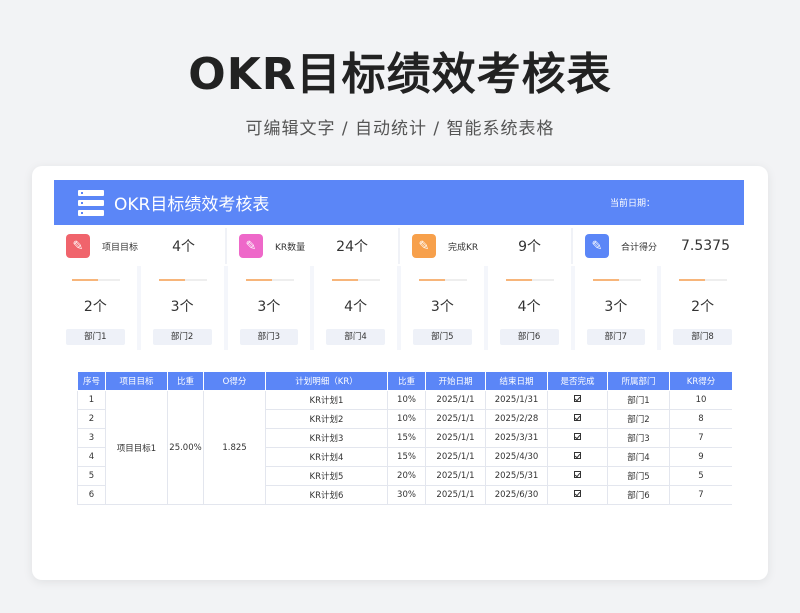 This screenshot has width=800, height=613. I want to click on col-header: 开始日期, so click(455, 381).